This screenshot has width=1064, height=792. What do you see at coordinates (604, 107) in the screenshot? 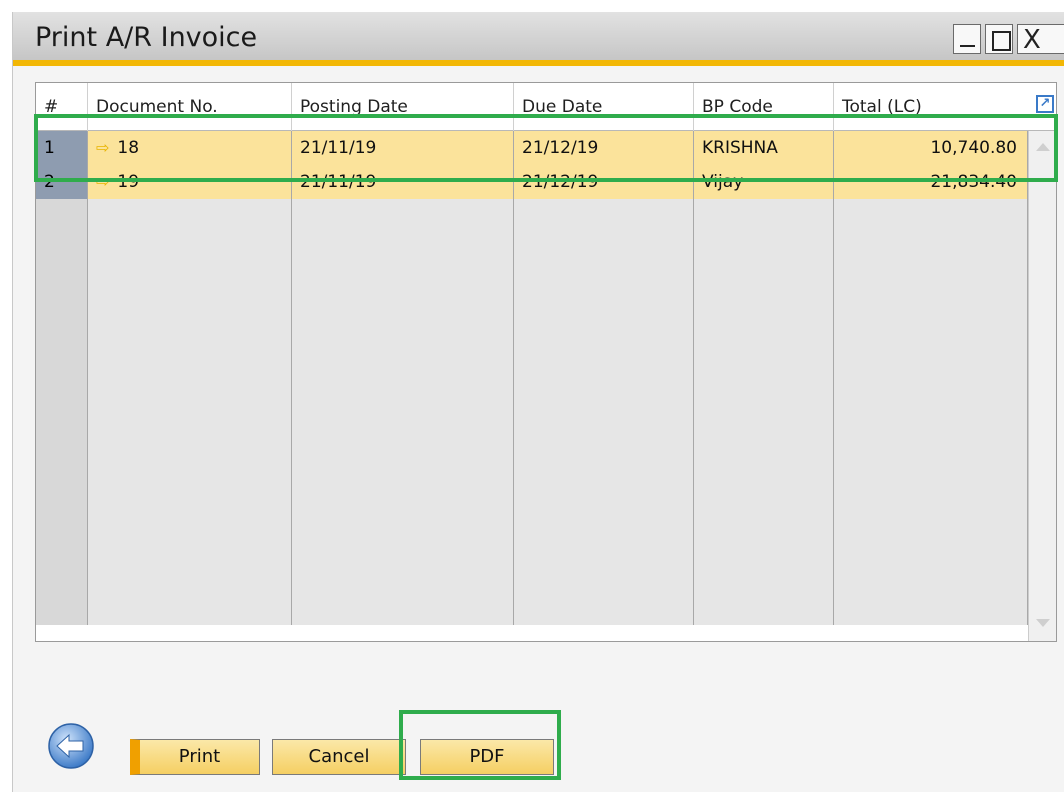
I see `column-header-due-date: Due Date` at bounding box center [604, 107].